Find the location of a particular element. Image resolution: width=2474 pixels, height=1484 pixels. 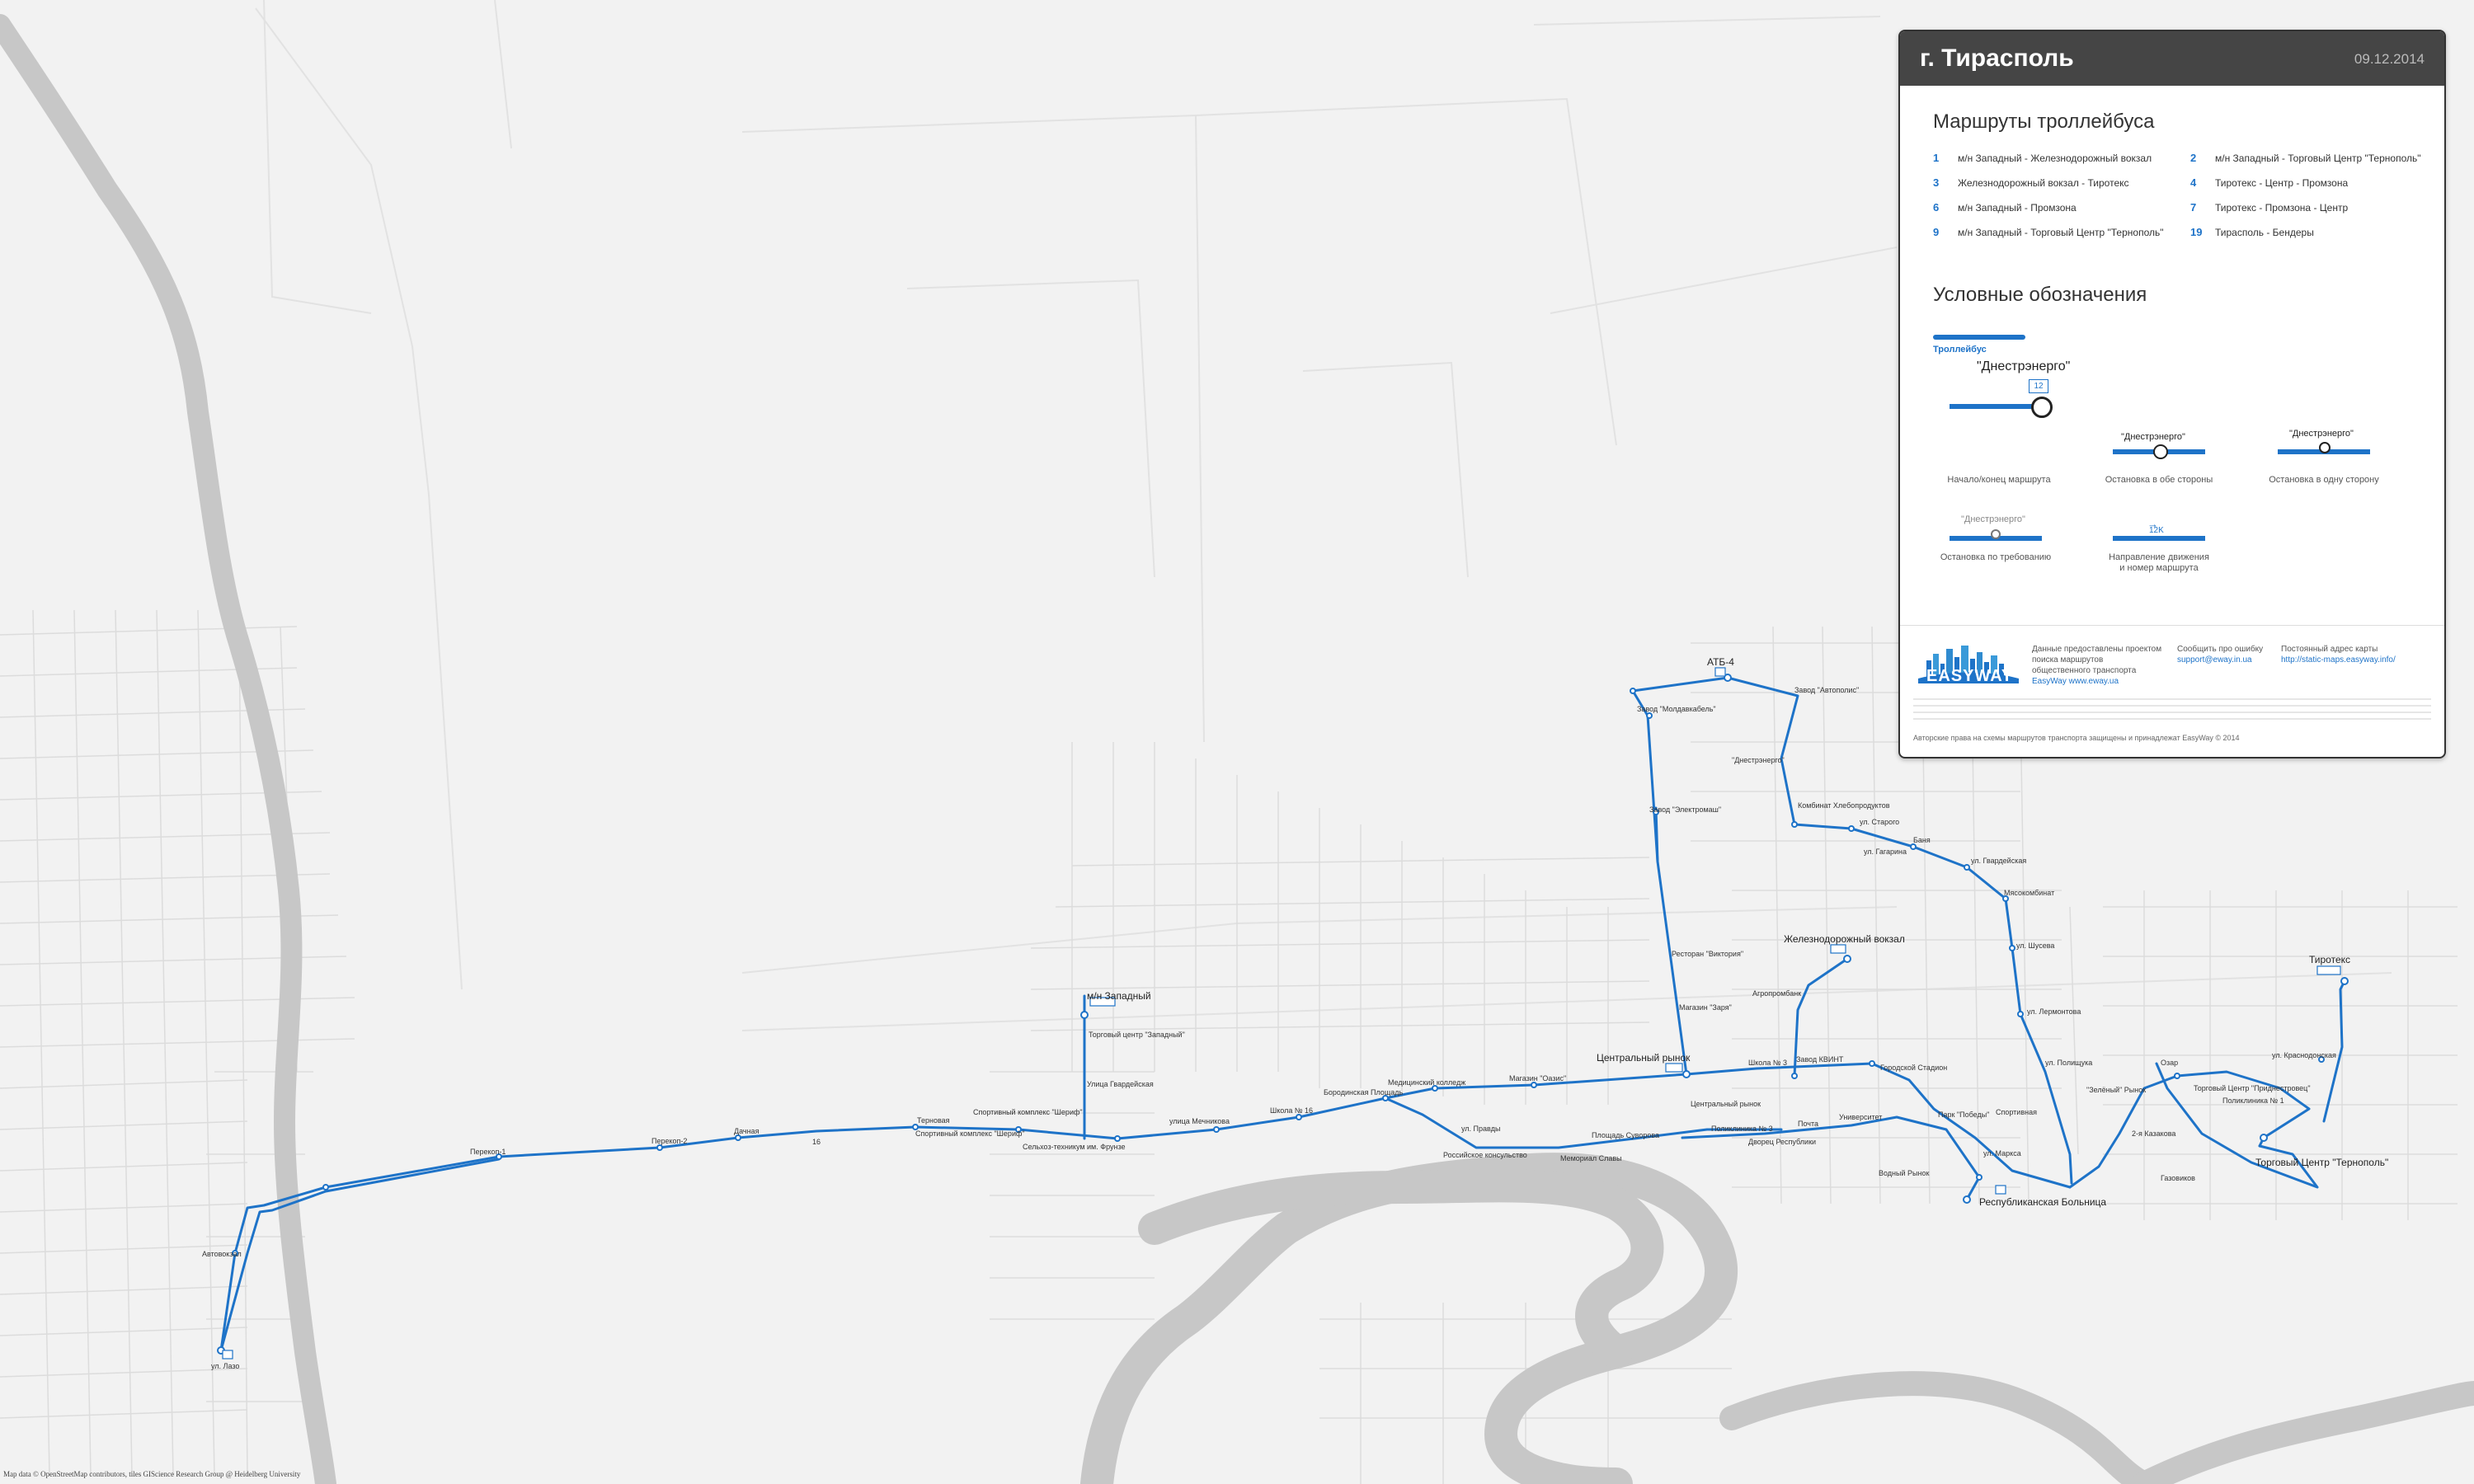

legend-title: Условные обозначения is located at coordinates (2040, 295).